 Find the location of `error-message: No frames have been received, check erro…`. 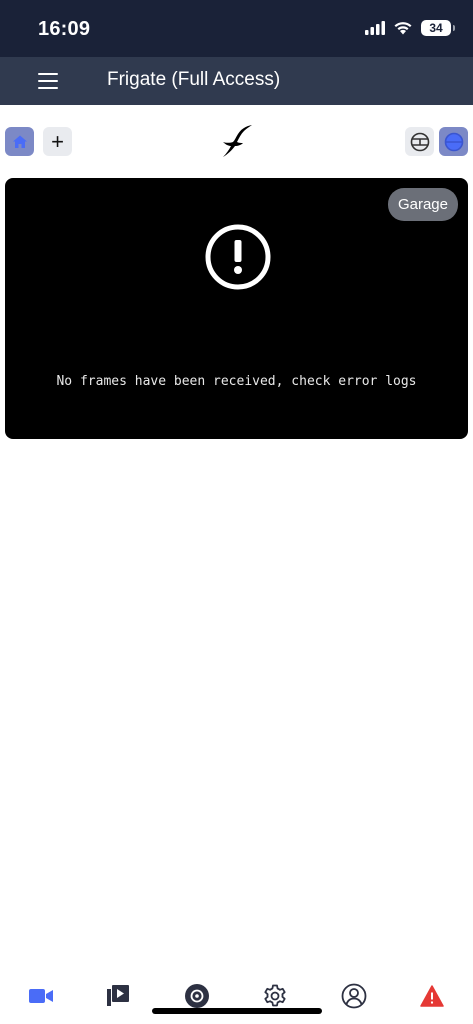

error-message: No frames have been received, check erro… is located at coordinates (236, 381).